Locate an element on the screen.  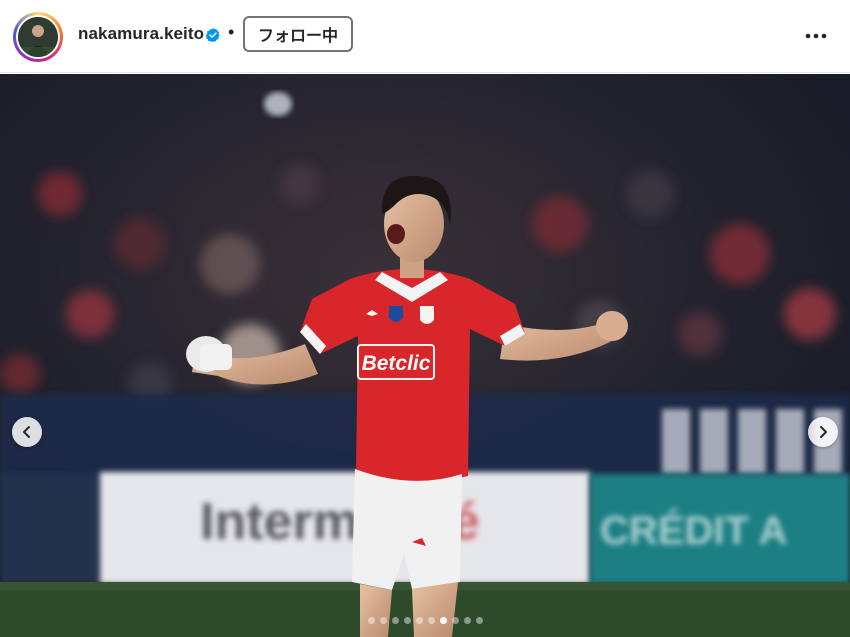
username-link: nakamura.keito is located at coordinates (141, 34).